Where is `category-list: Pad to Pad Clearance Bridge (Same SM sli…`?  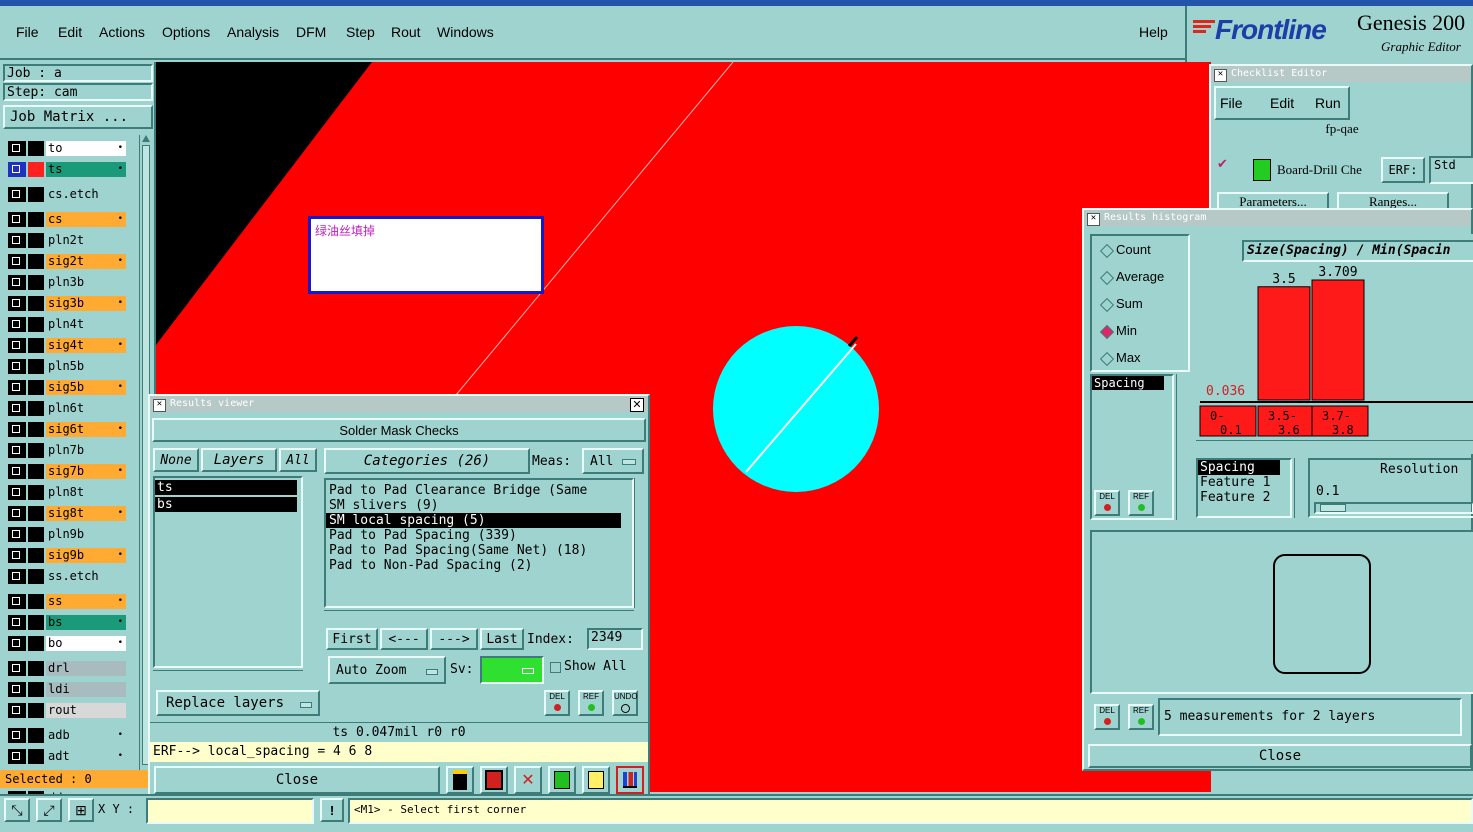
category-list: Pad to Pad Clearance Bridge (Same SM sli… is located at coordinates (479, 543).